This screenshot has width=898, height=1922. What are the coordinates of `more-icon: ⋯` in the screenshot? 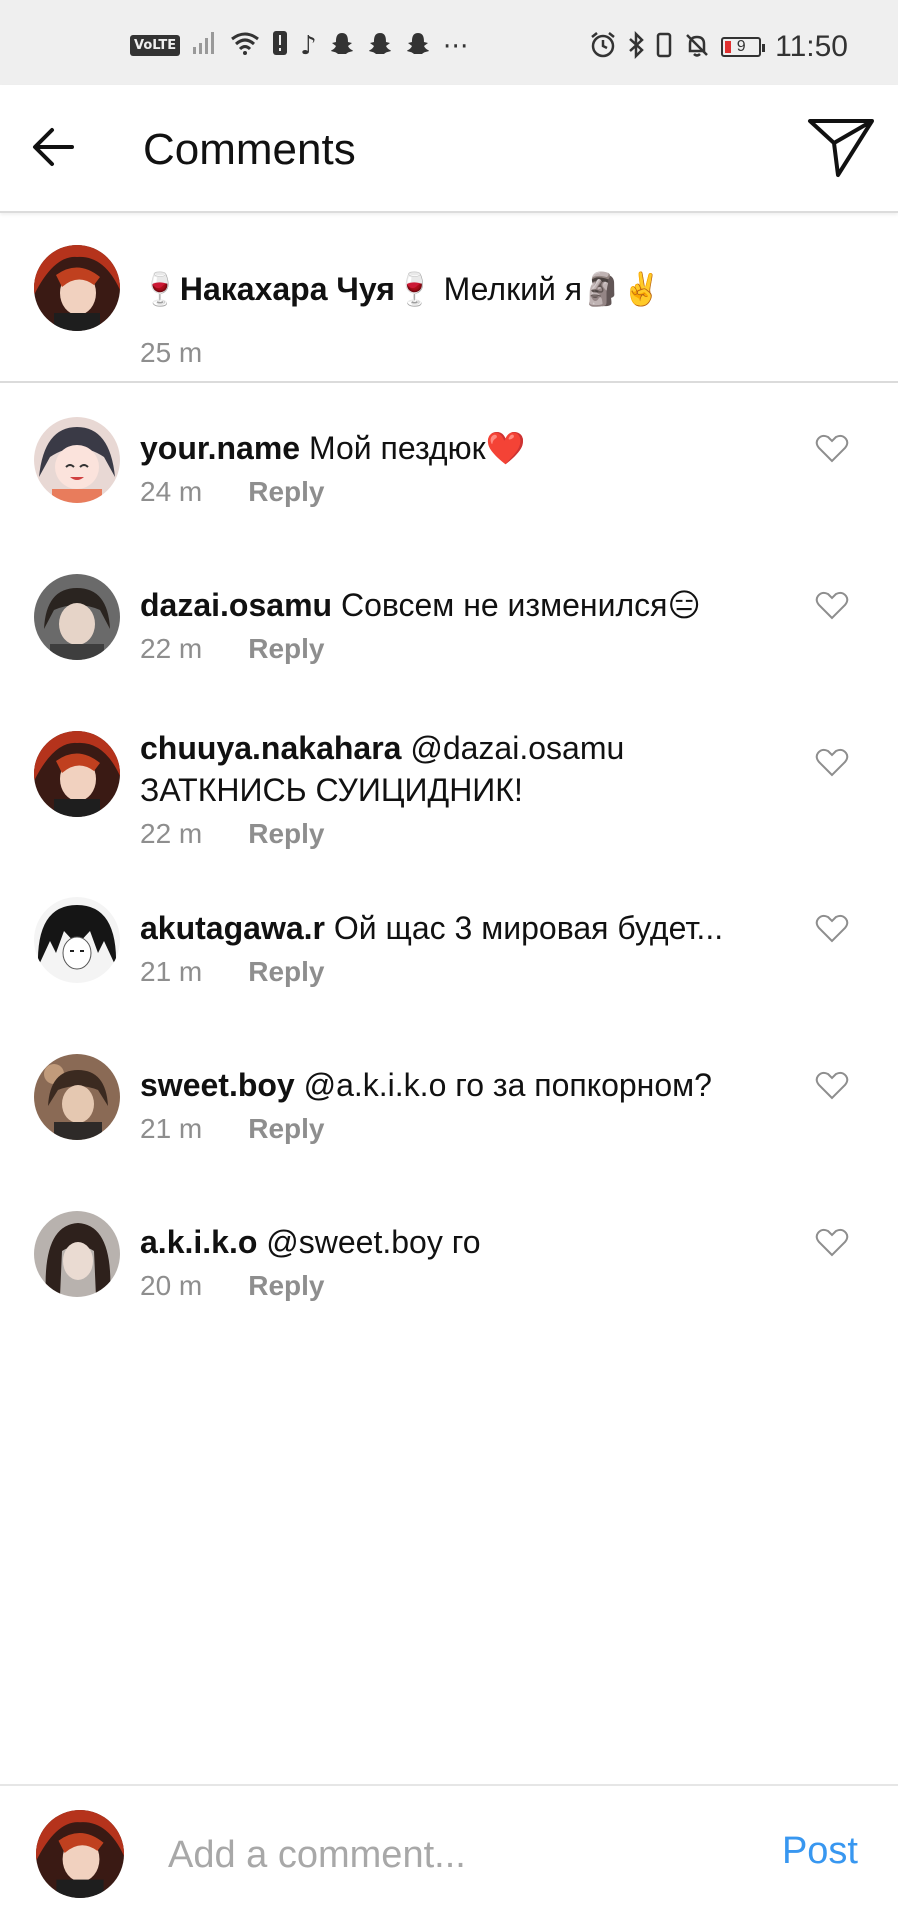 It's located at (455, 45).